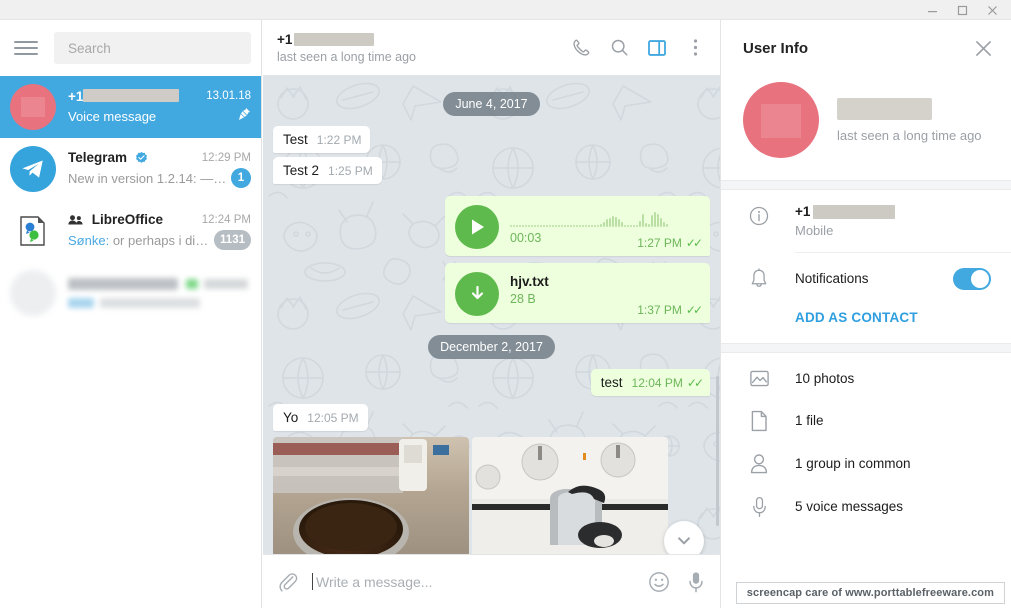 Image resolution: width=1011 pixels, height=608 pixels. I want to click on chat-list-item-redacted, so click(130, 293).